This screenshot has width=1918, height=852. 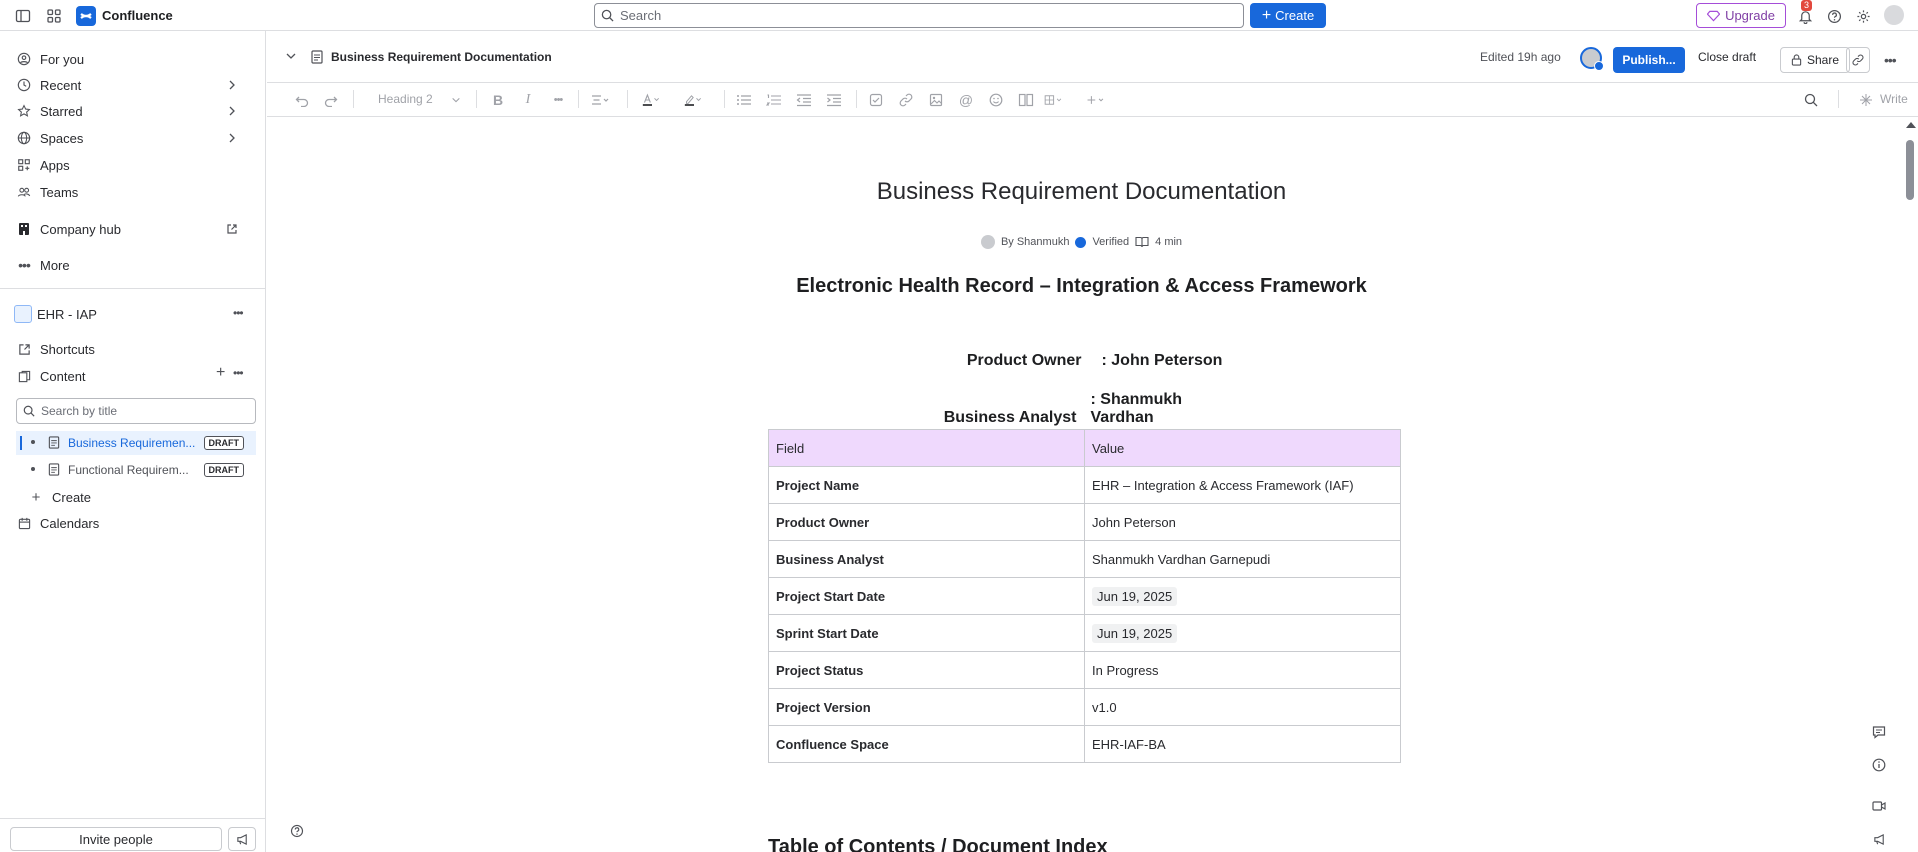 What do you see at coordinates (926, 448) in the screenshot?
I see `table-header-cell: Field` at bounding box center [926, 448].